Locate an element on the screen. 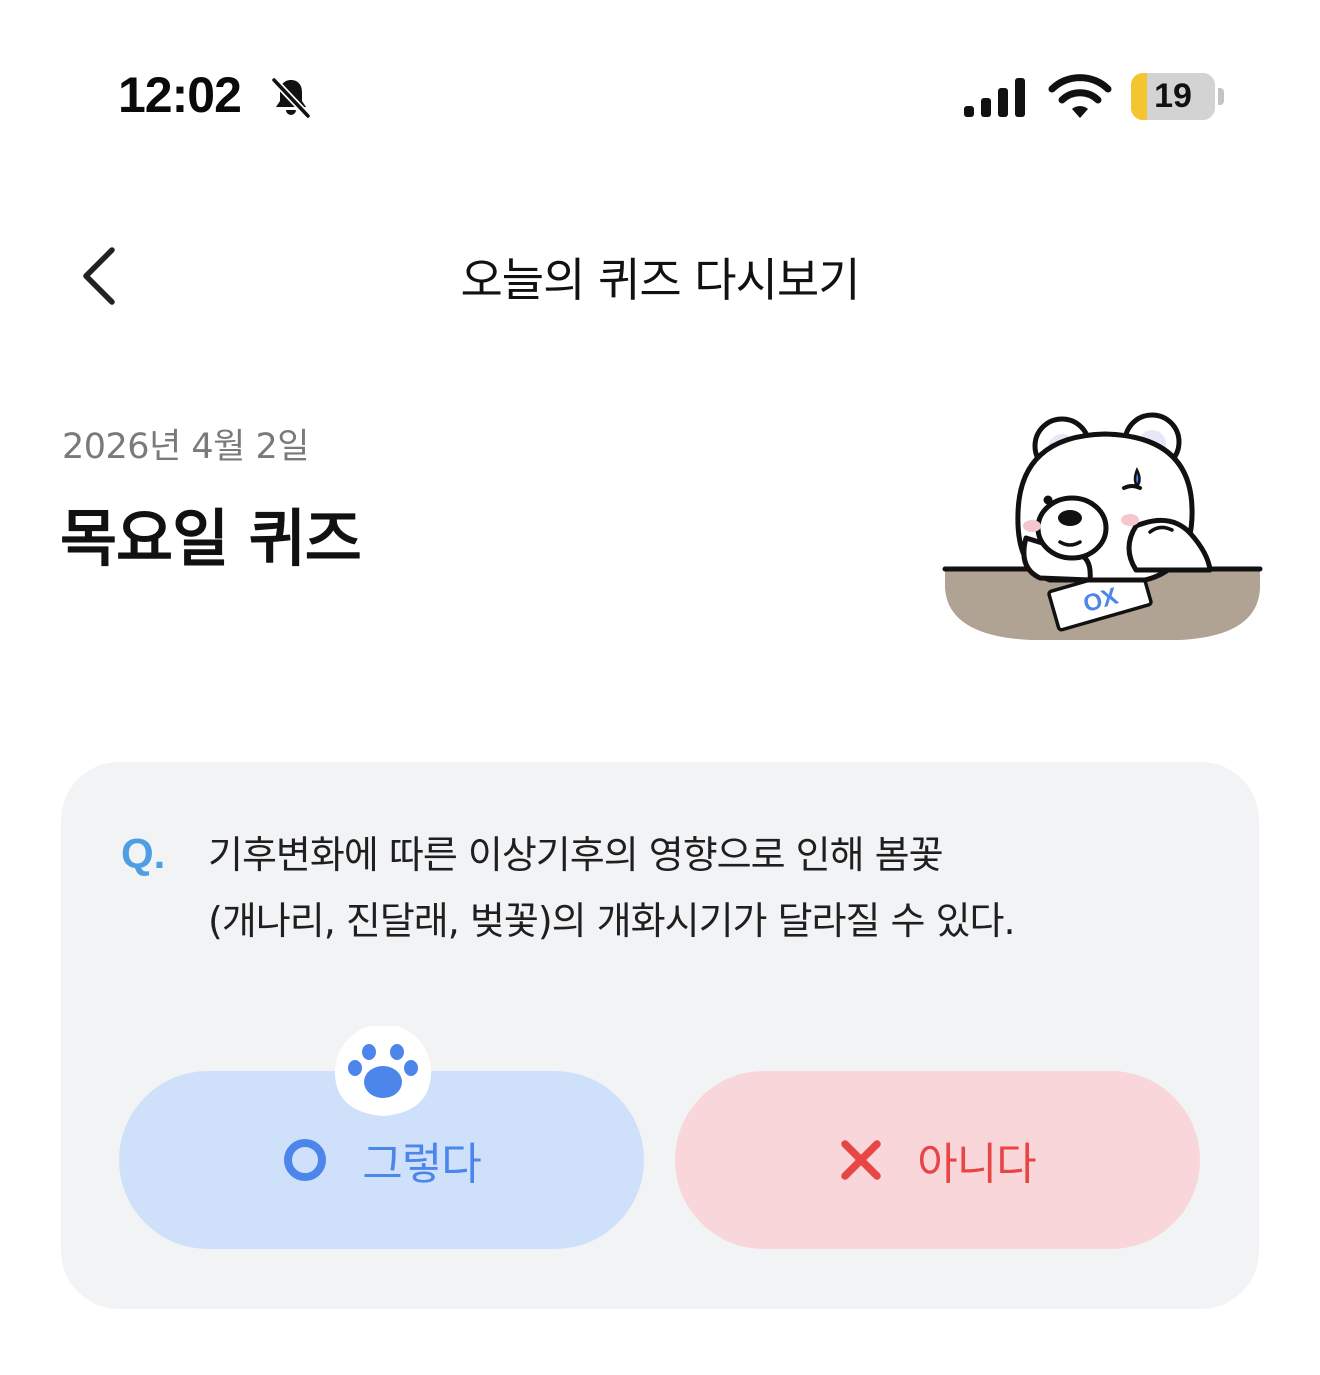  battery-nub is located at coordinates (1221, 96).